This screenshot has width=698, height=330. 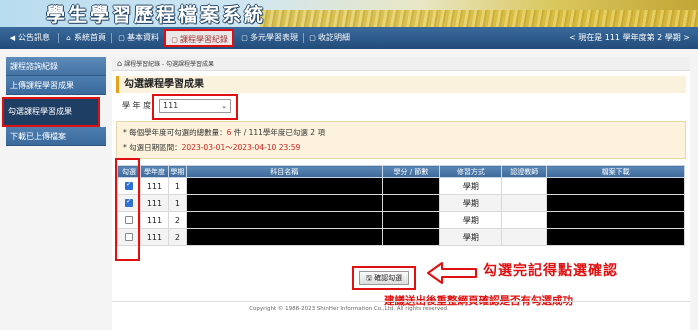 What do you see at coordinates (615, 171) in the screenshot?
I see `col-header: 檔案下載` at bounding box center [615, 171].